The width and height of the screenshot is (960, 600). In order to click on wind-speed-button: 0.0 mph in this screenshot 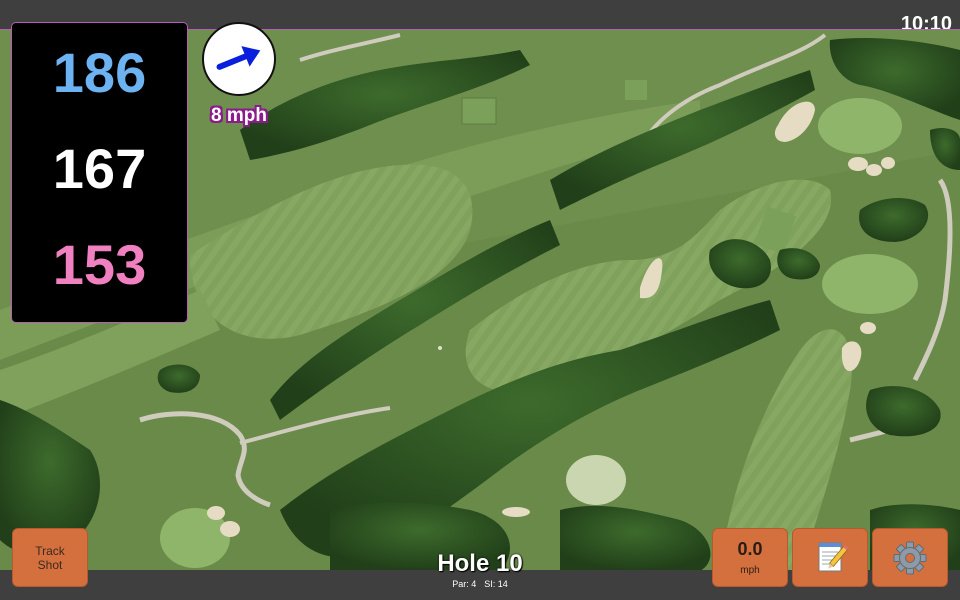, I will do `click(750, 557)`.